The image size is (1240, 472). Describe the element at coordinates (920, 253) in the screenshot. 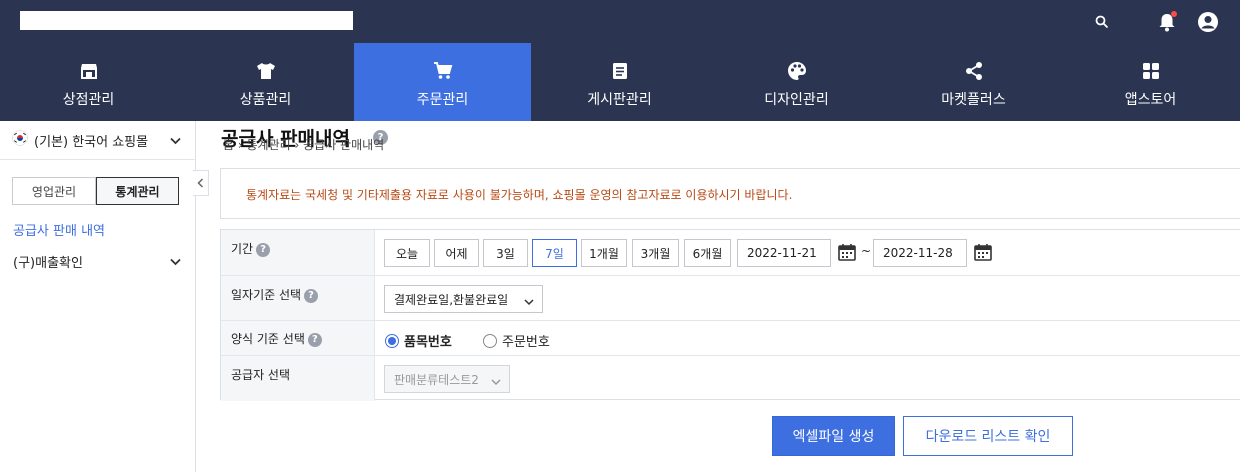

I see `end-date-input: 2022-11-28` at that location.